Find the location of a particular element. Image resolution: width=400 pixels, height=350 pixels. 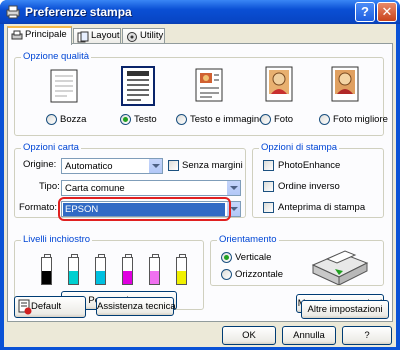

quality-testo-radio is located at coordinates (125, 119).